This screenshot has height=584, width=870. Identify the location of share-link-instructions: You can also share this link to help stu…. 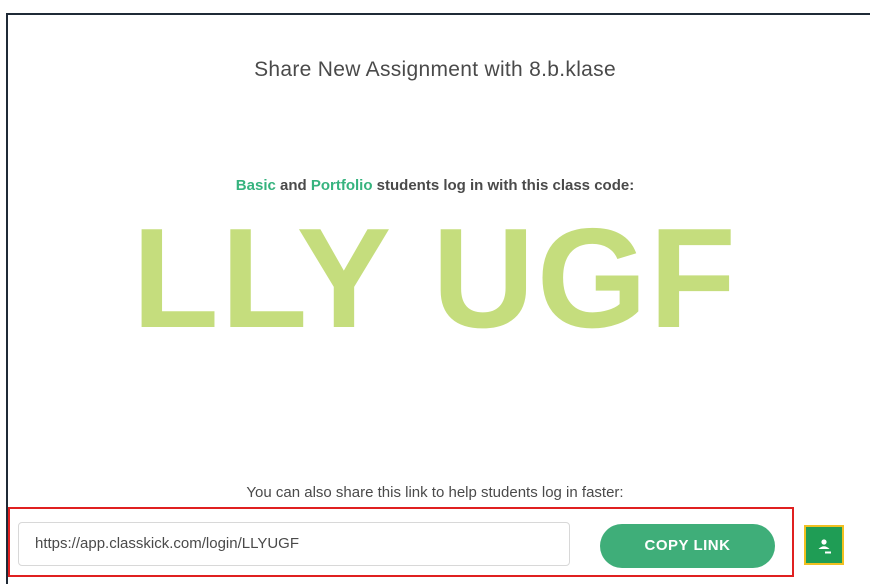
(435, 492).